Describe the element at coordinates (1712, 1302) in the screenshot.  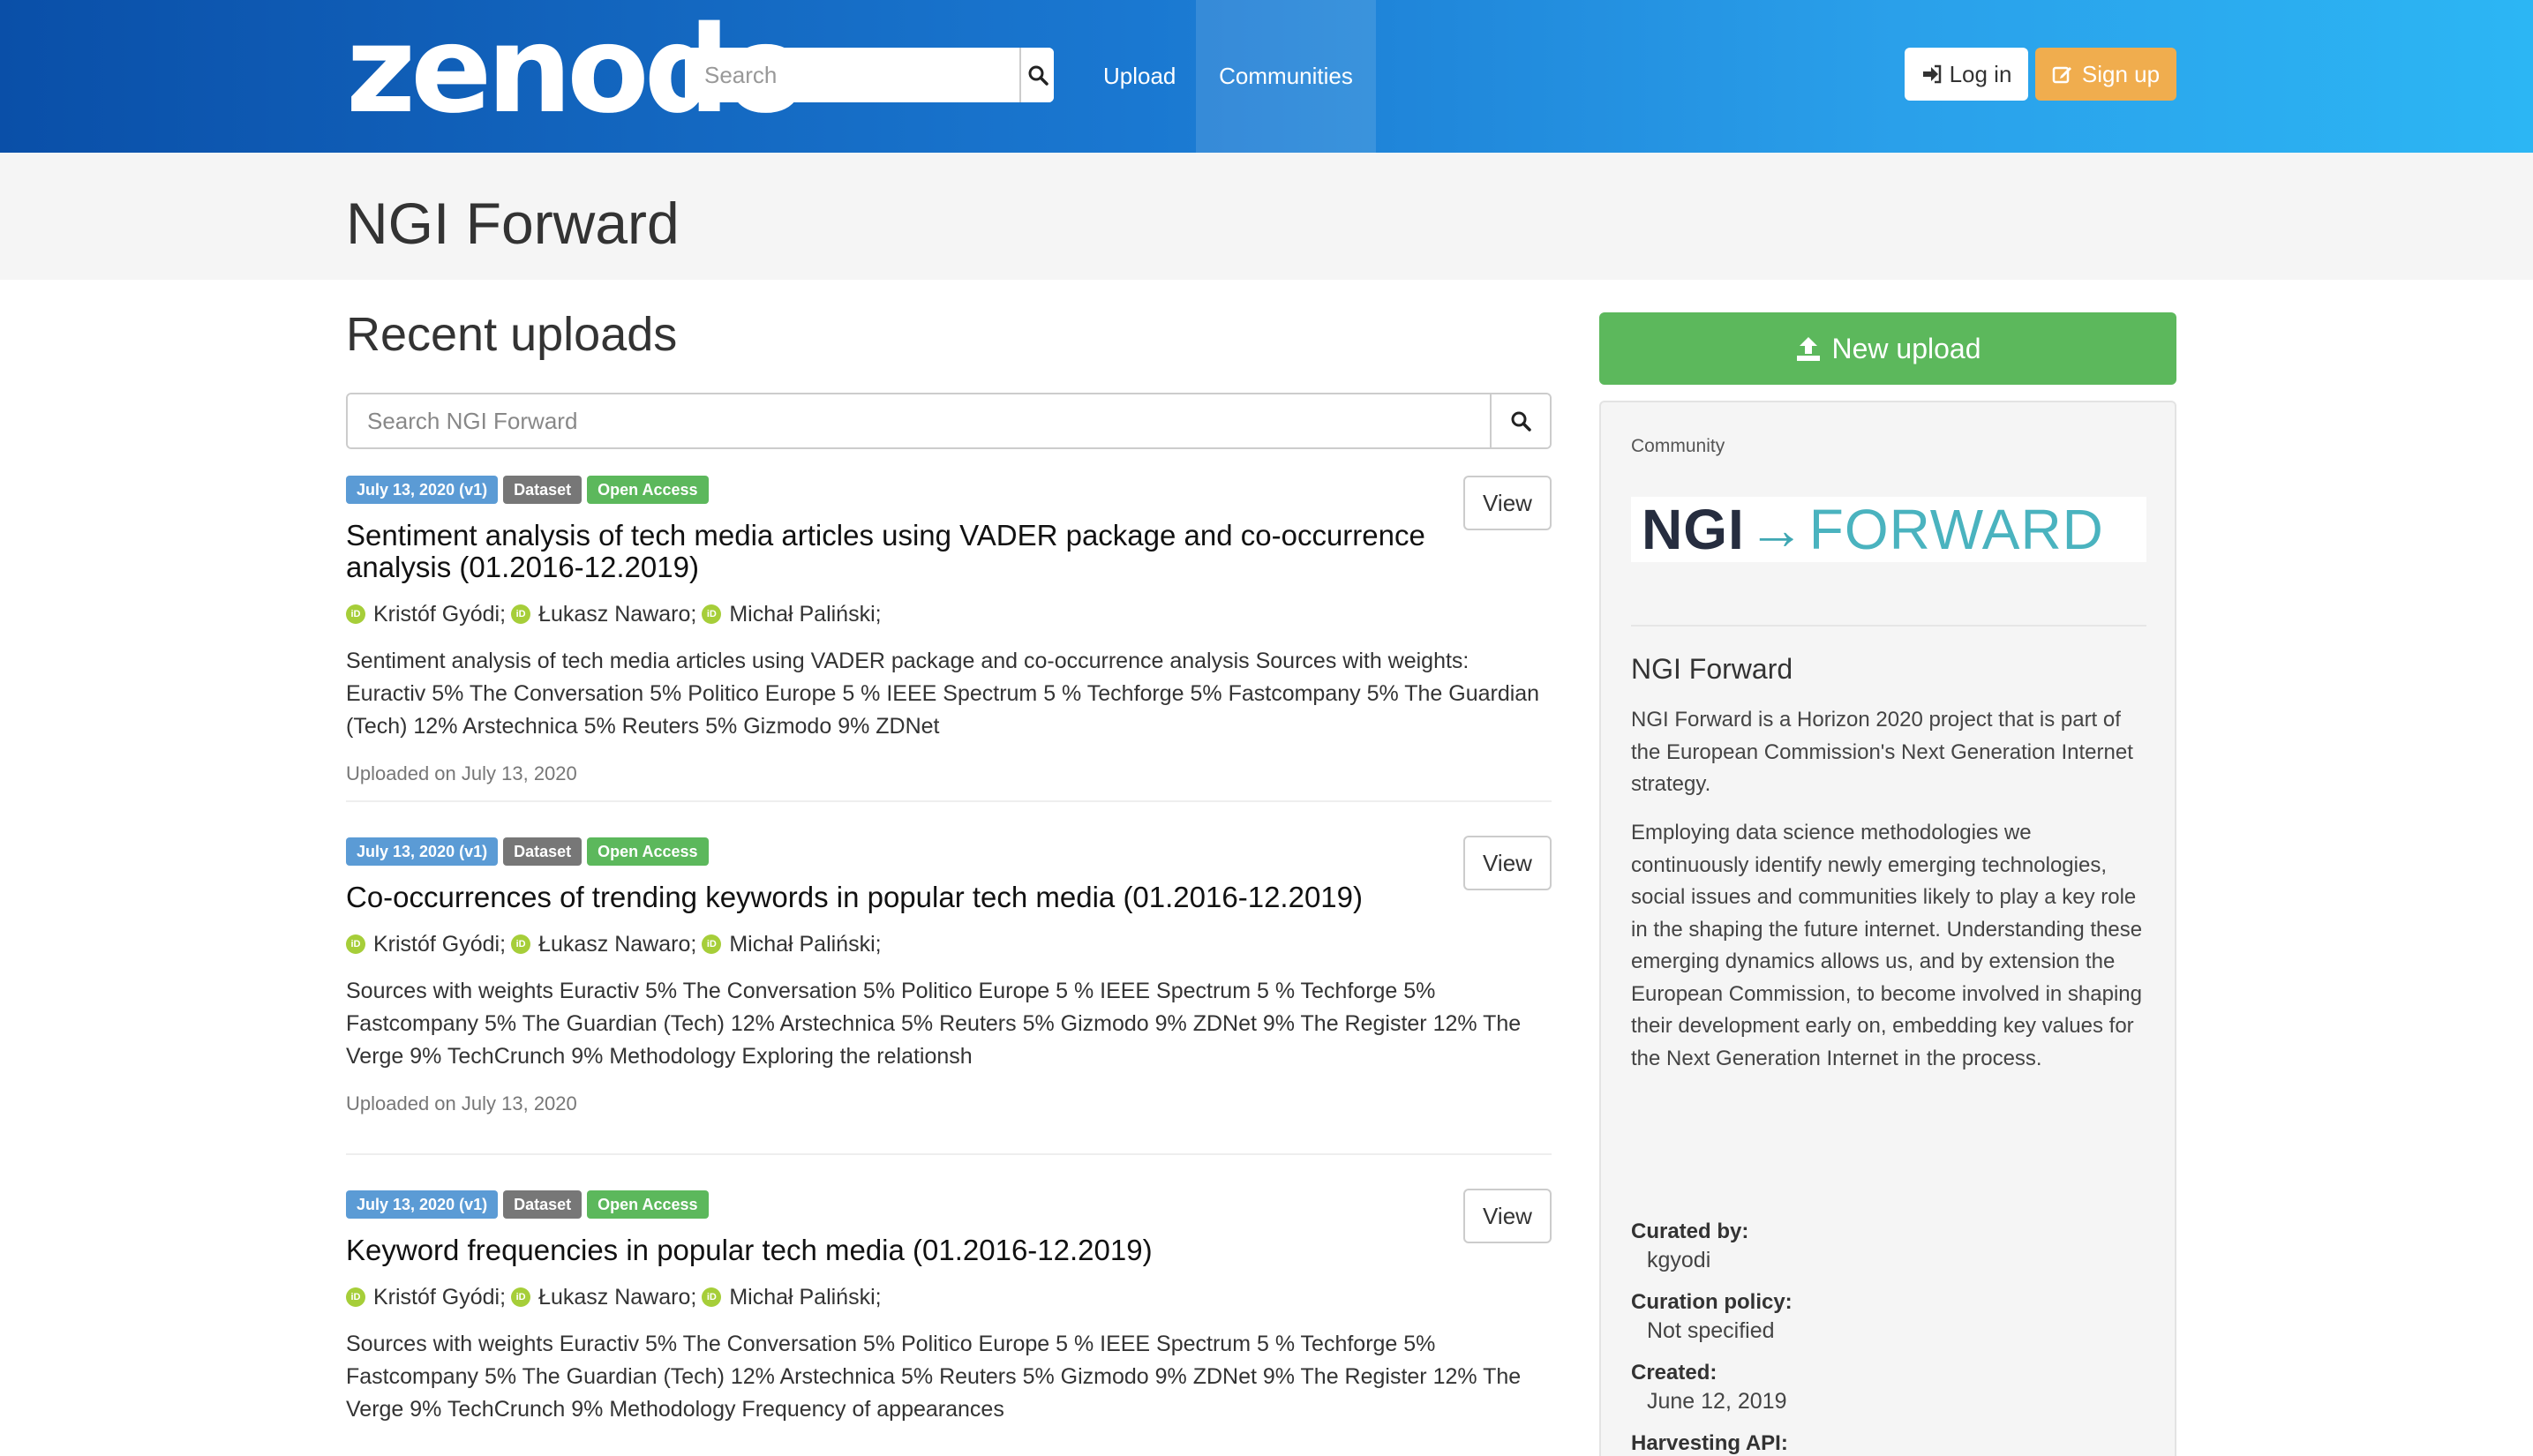
I see `curation-policy-label: Curation policy:` at that location.